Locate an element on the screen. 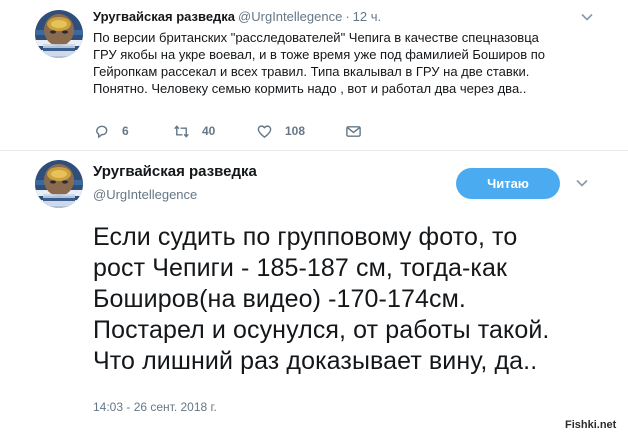  tweet-age: 12 ч. is located at coordinates (367, 16).